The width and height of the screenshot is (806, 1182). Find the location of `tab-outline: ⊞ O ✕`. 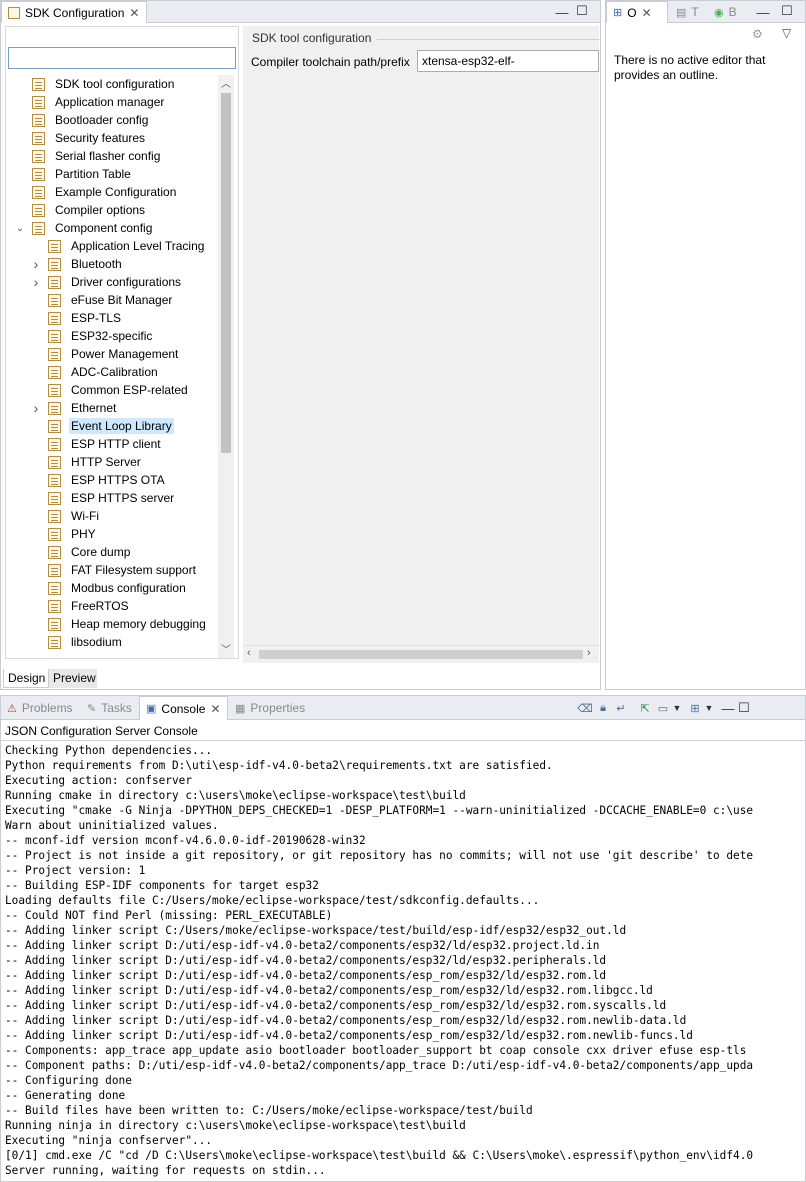

tab-outline: ⊞ O ✕ is located at coordinates (637, 12).